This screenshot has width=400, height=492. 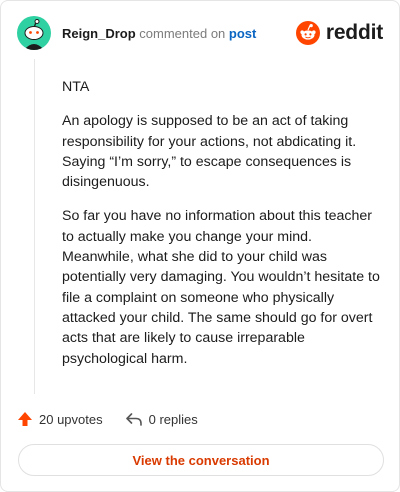 I want to click on reddit-brand: reddit, so click(x=339, y=33).